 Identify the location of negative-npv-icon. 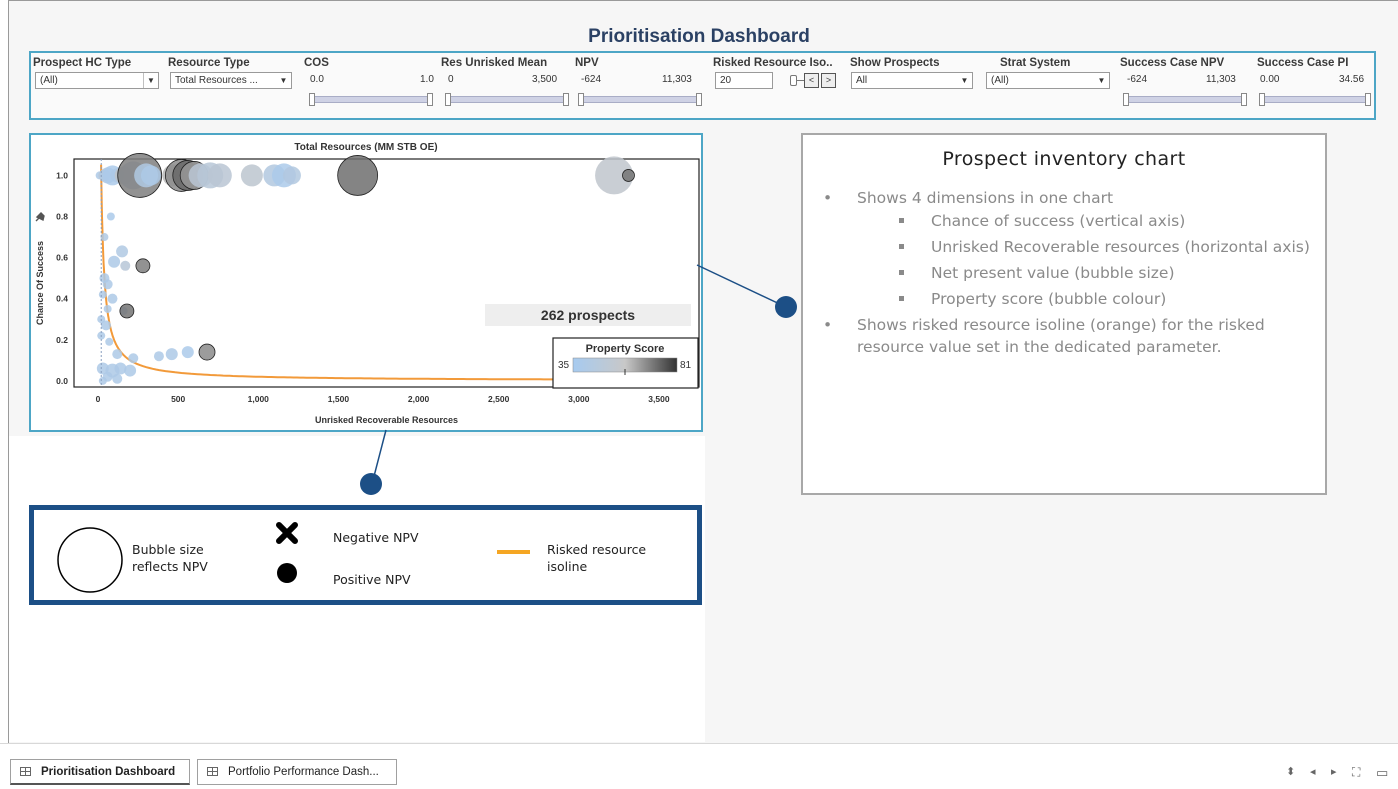
(287, 533).